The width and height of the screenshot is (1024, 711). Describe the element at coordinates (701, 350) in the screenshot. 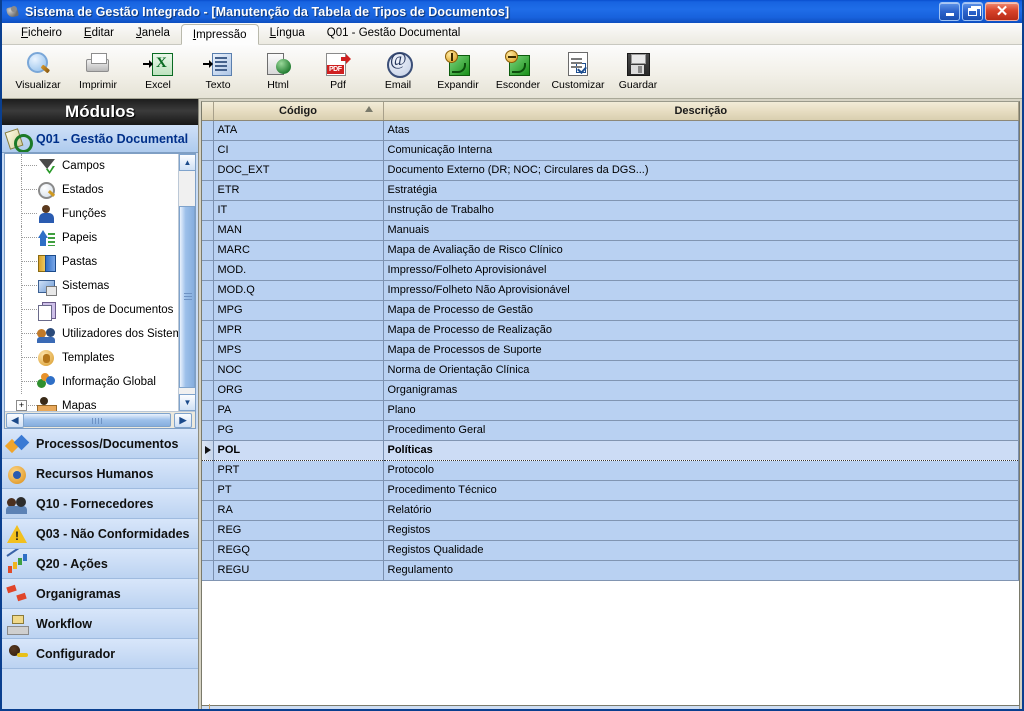

I see `cell-descricao: Mapa de Processos de Suporte` at that location.